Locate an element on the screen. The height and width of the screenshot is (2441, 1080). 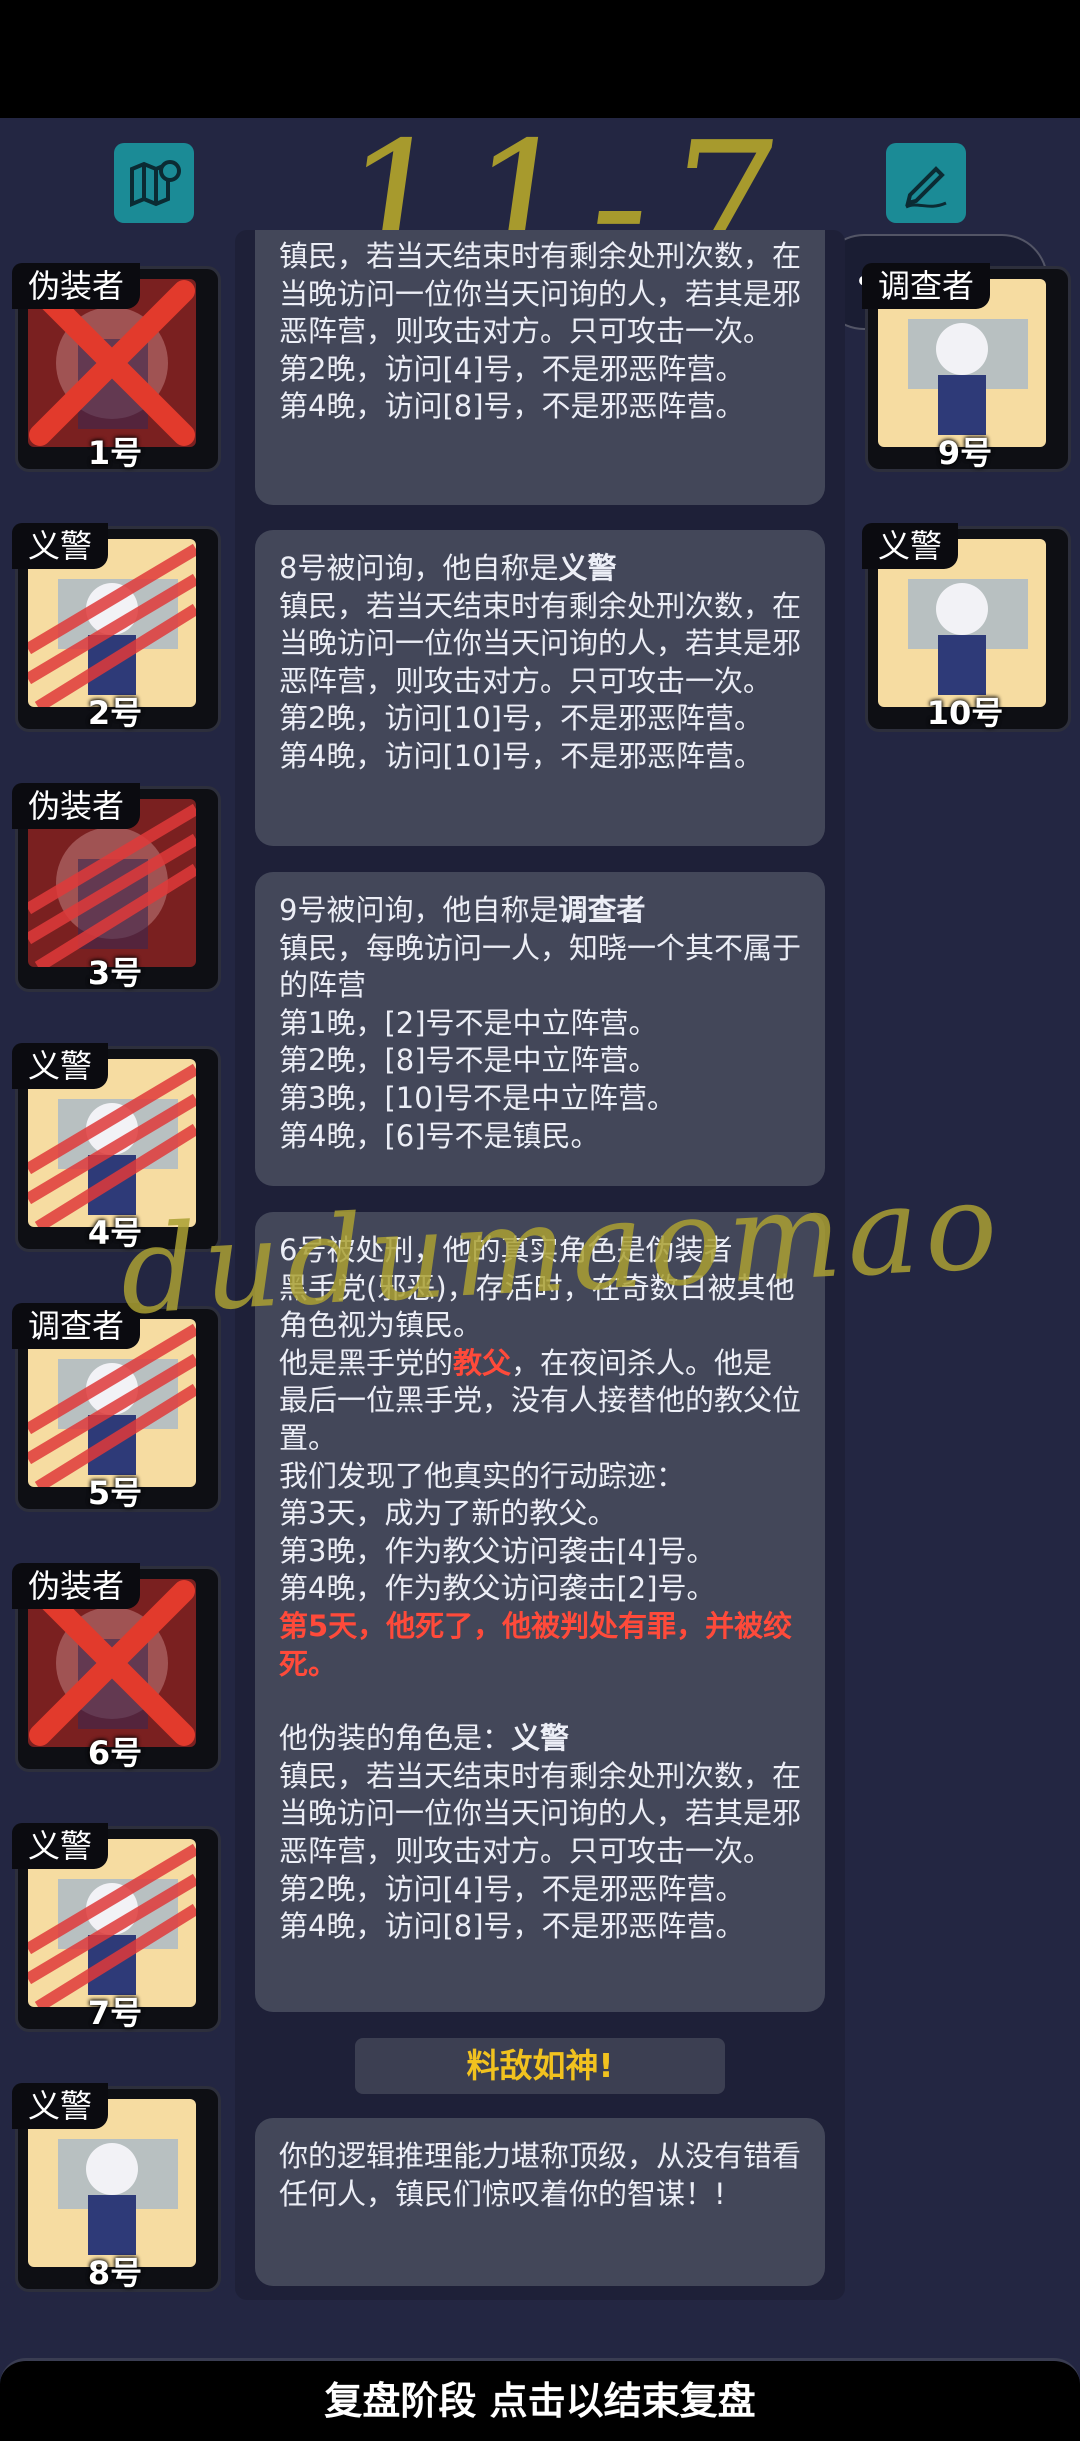
death-text: 第5天，他死了，他被判处有罪，并被绞死。 is located at coordinates (536, 1644).